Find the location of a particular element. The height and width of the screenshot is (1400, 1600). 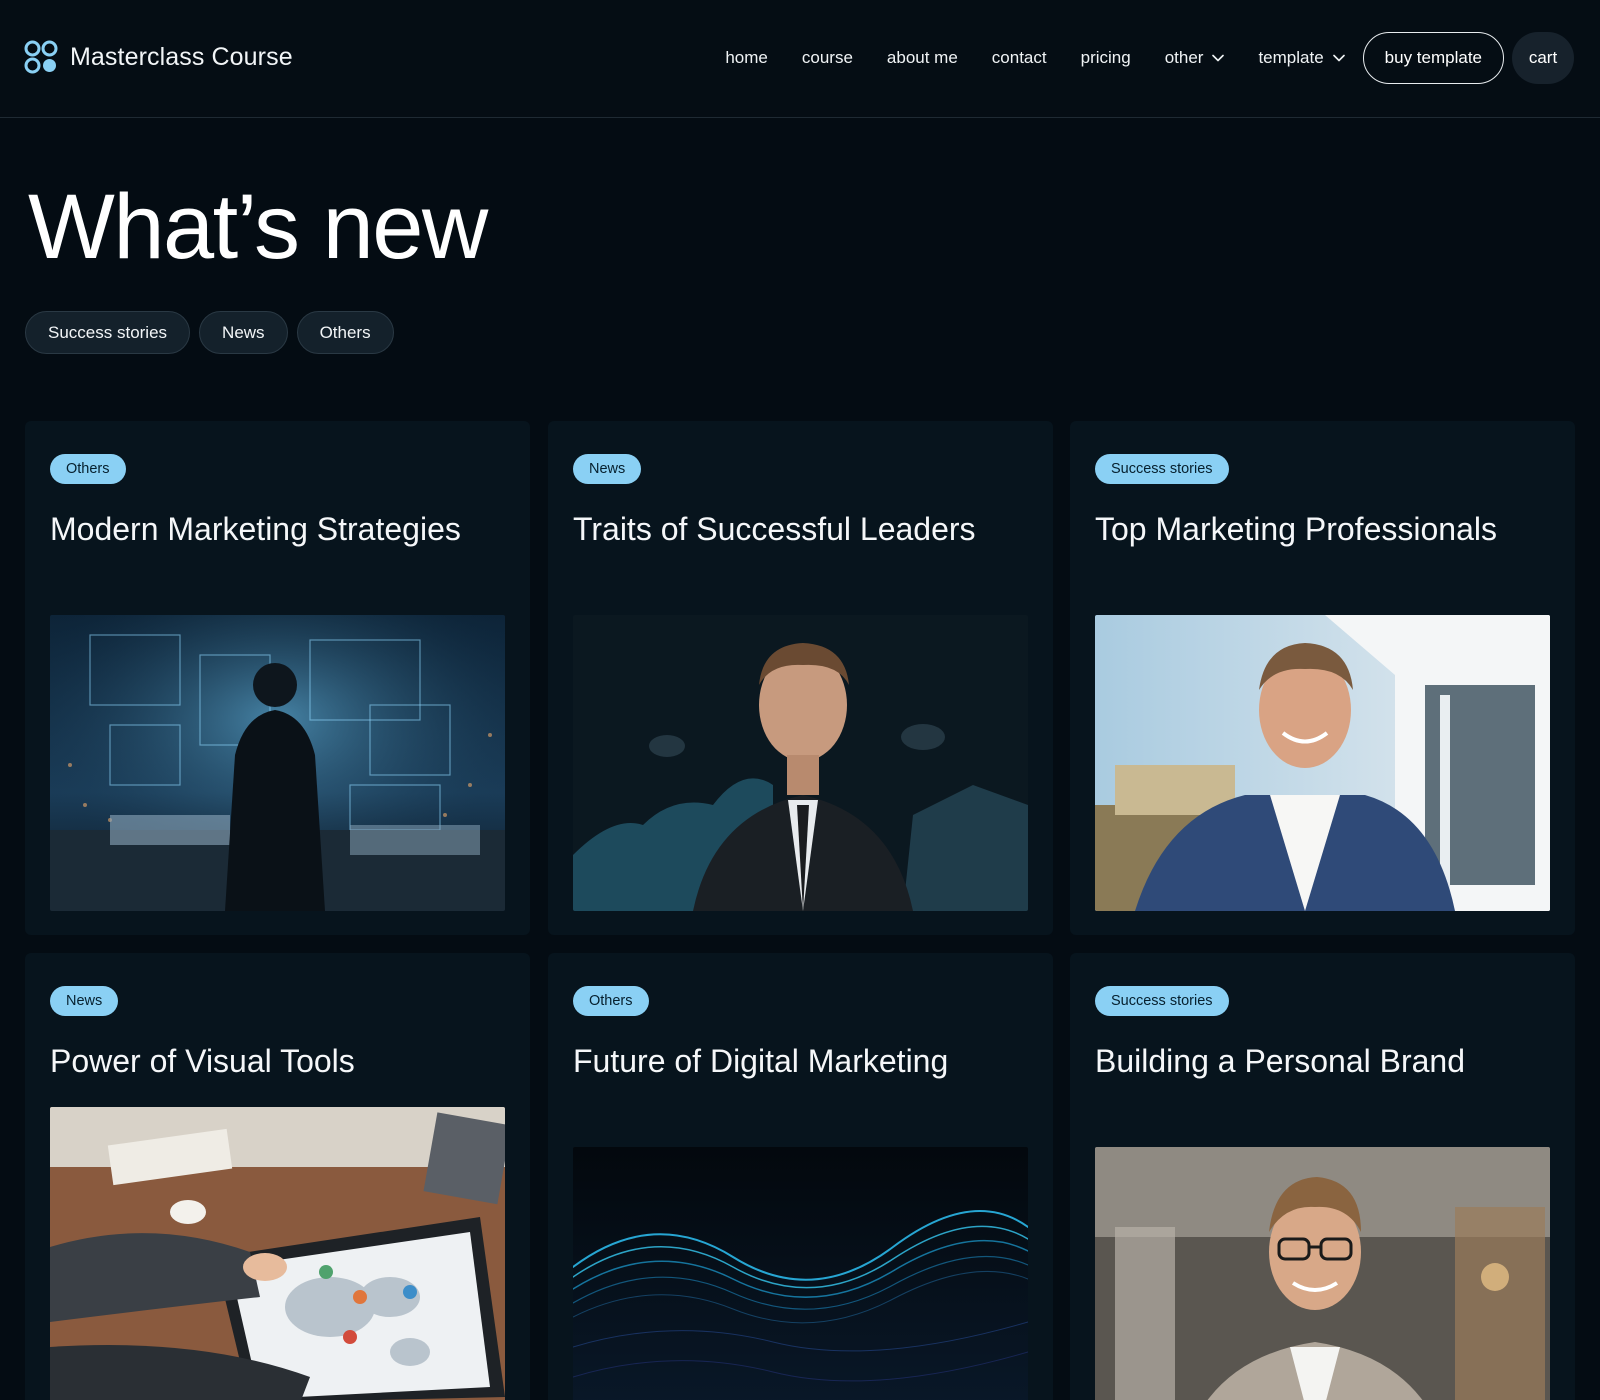

page-title: What’s new is located at coordinates (258, 227).